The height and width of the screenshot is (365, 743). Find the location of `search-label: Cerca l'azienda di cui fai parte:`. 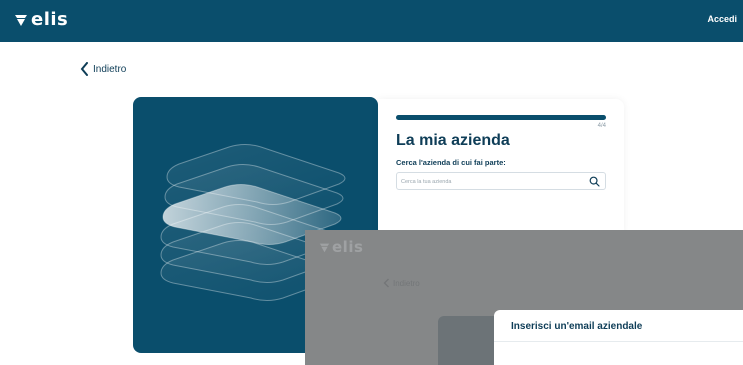

search-label: Cerca l'azienda di cui fai parte: is located at coordinates (451, 162).